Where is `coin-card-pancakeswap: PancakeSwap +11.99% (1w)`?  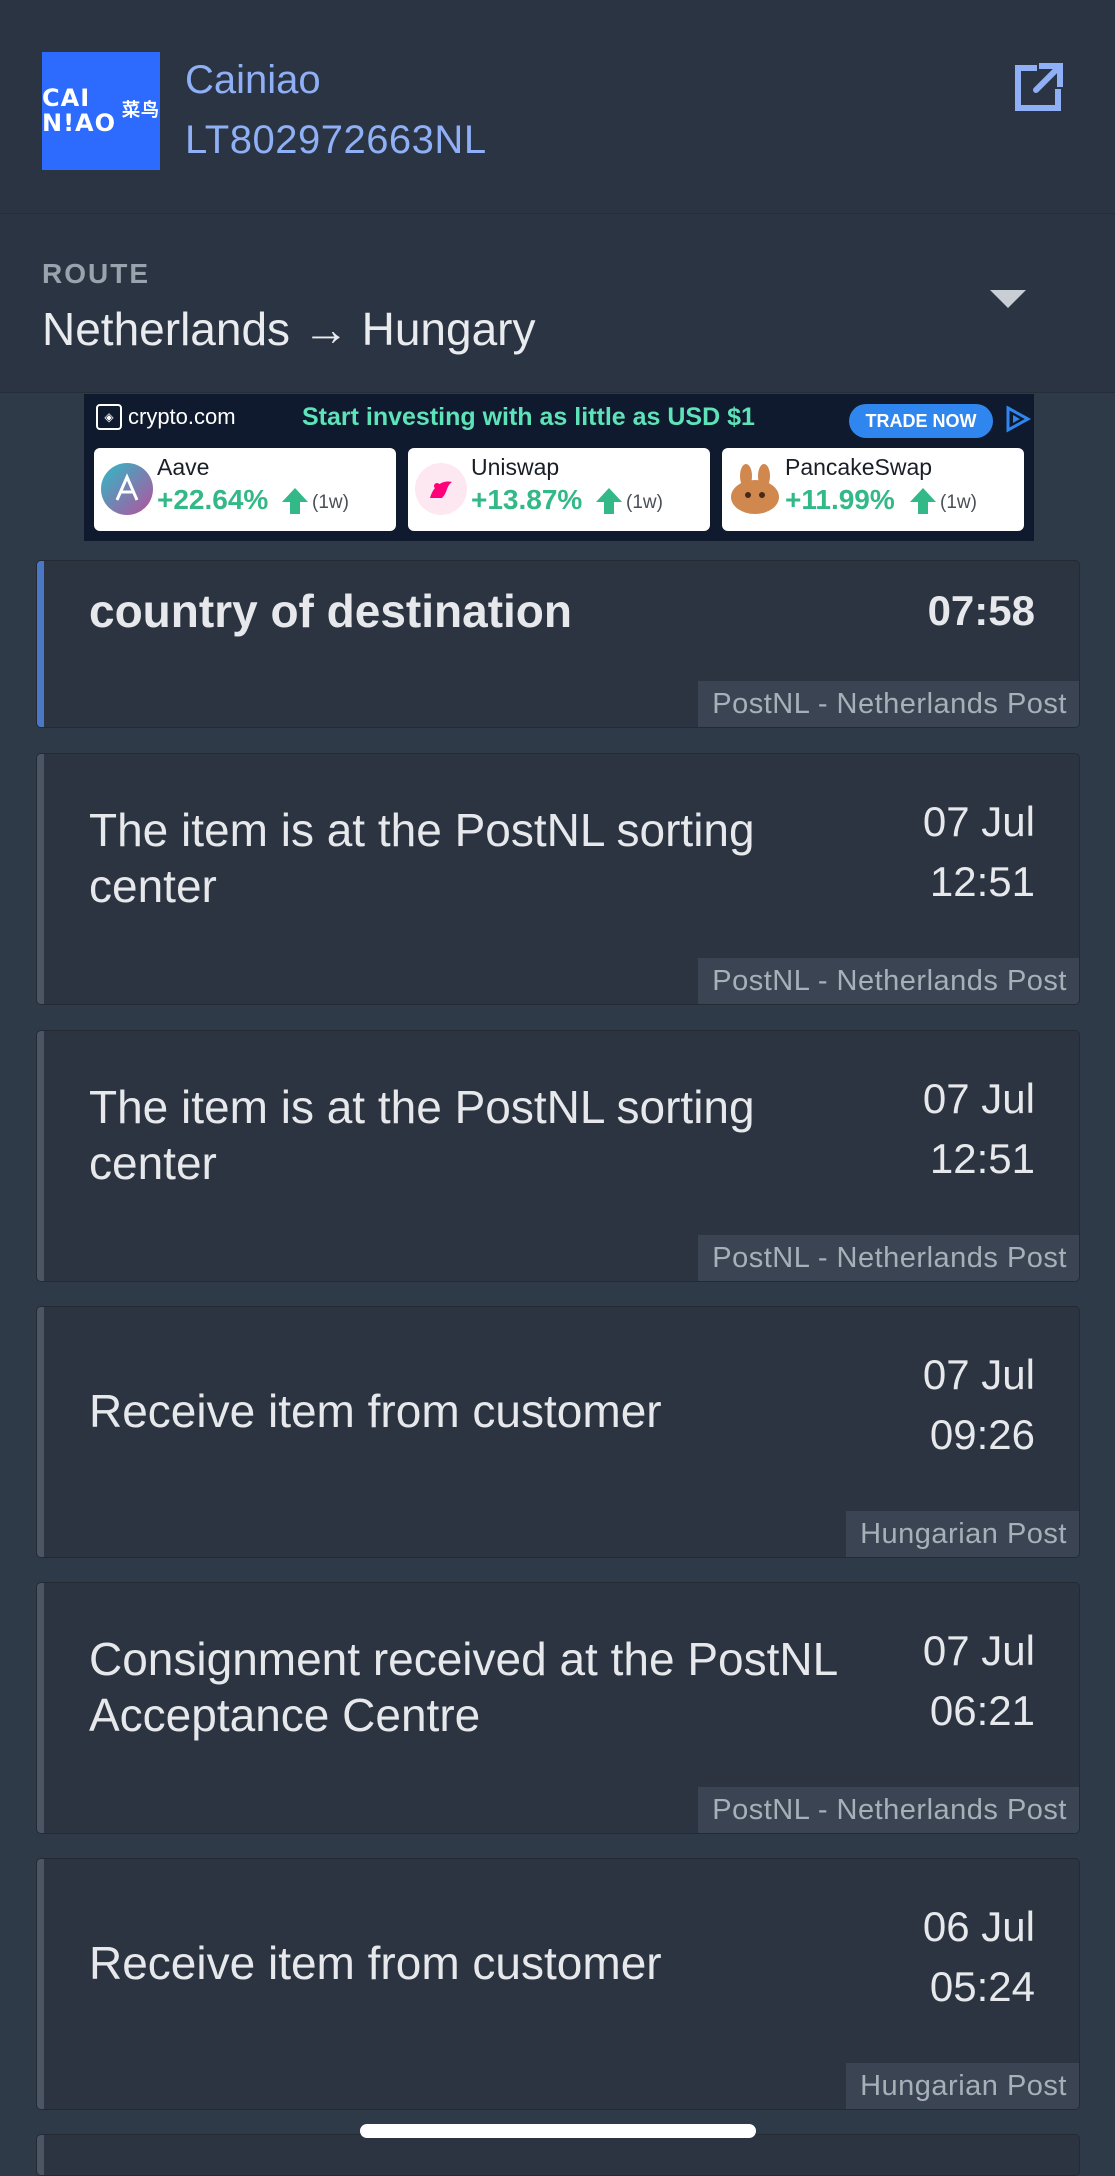
coin-card-pancakeswap: PancakeSwap +11.99% (1w) is located at coordinates (873, 489).